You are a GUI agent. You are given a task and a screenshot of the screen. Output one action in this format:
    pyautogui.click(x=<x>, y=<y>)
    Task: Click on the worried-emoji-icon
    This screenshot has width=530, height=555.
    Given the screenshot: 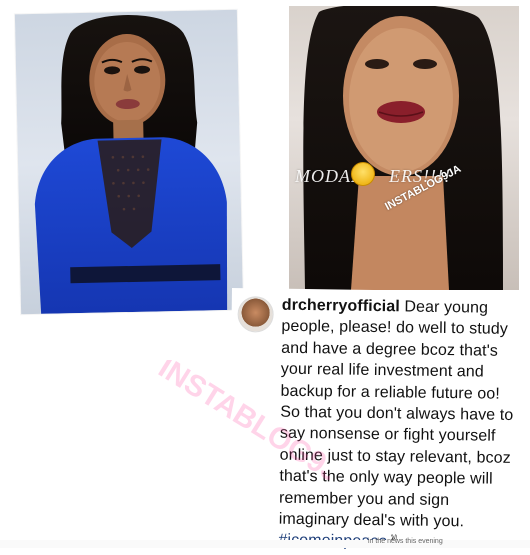 What is the action you would take?
    pyautogui.click(x=363, y=174)
    